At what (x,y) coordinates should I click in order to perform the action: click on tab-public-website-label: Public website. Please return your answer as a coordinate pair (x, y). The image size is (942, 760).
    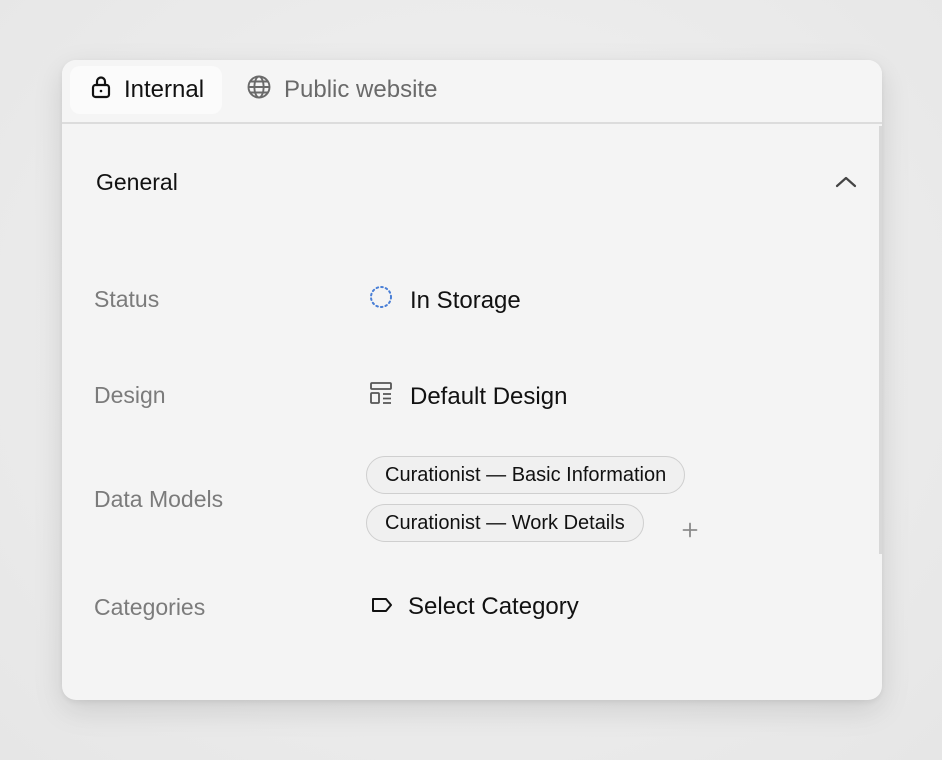
    Looking at the image, I should click on (361, 89).